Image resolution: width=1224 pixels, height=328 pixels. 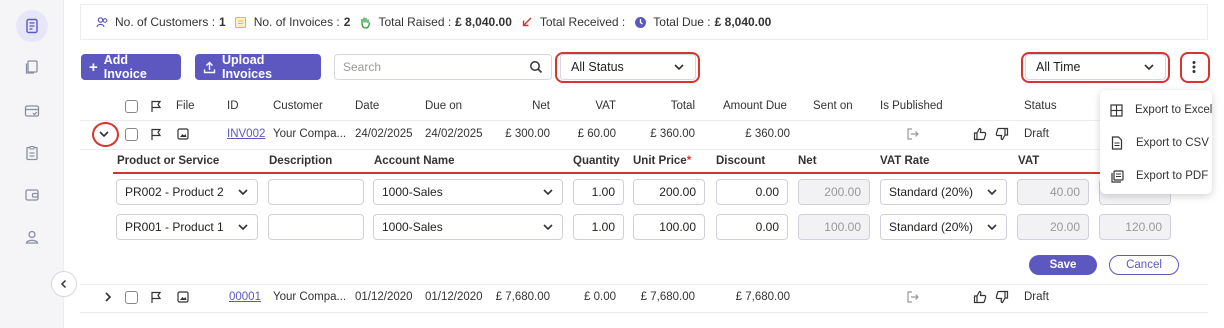 I want to click on col-net: Net, so click(x=530, y=106).